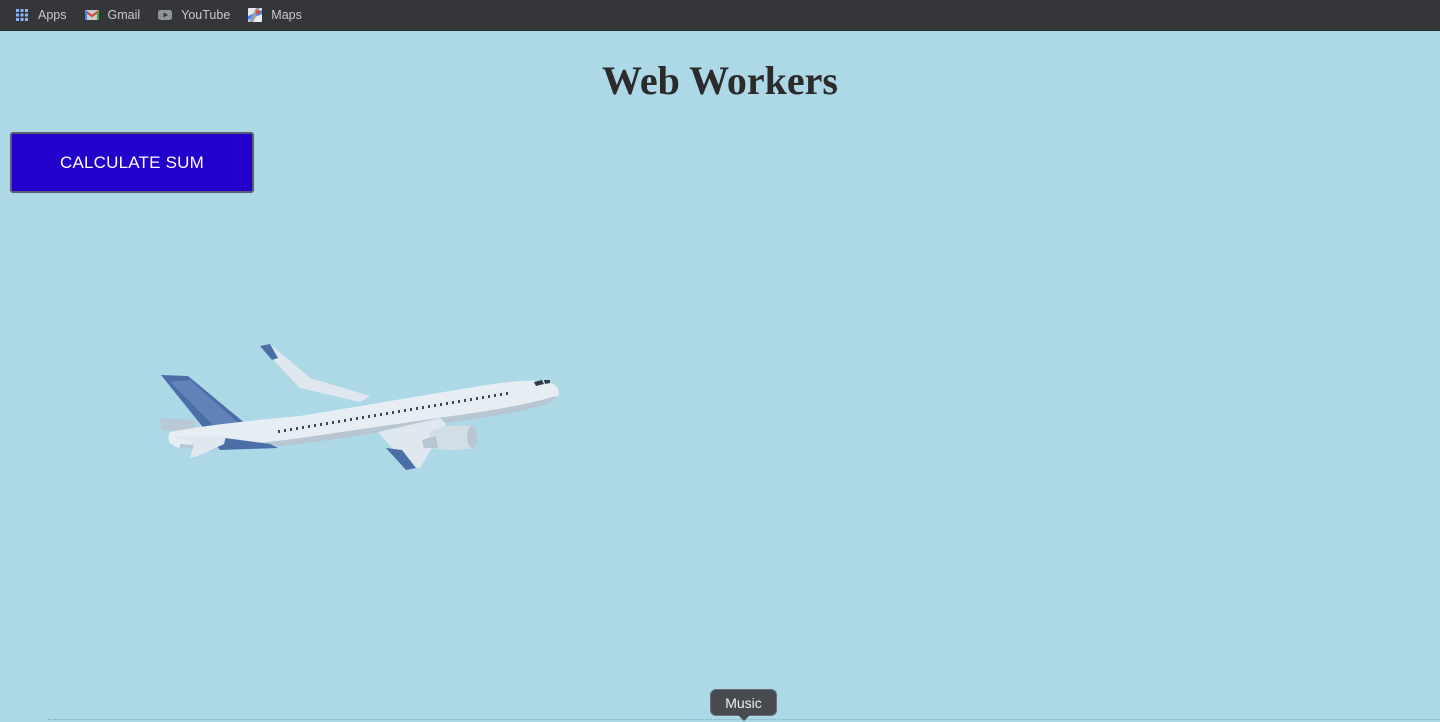 This screenshot has width=1440, height=722. Describe the element at coordinates (743, 705) in the screenshot. I see `dock-tooltip-music: Music` at that location.